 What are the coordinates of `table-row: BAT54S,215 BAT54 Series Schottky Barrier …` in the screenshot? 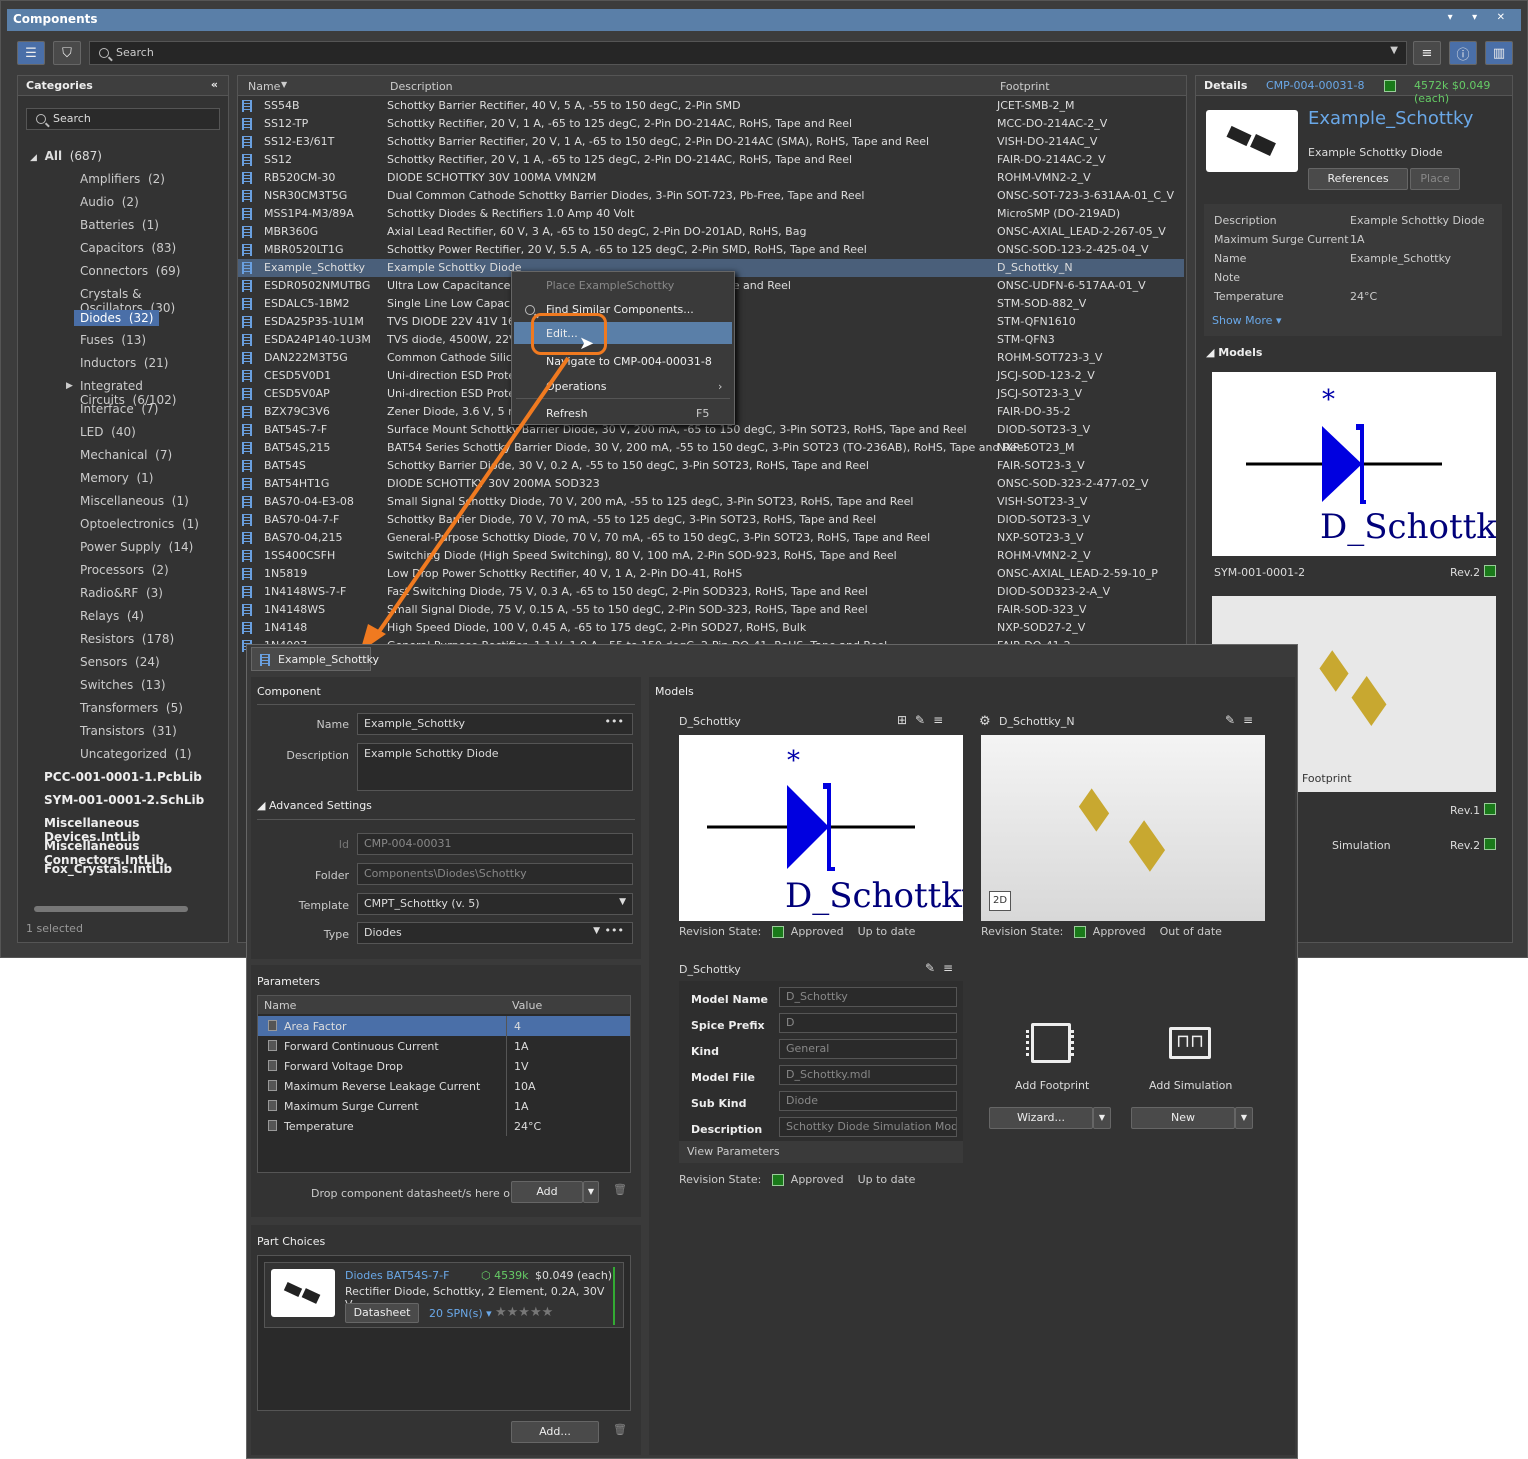 It's located at (711, 448).